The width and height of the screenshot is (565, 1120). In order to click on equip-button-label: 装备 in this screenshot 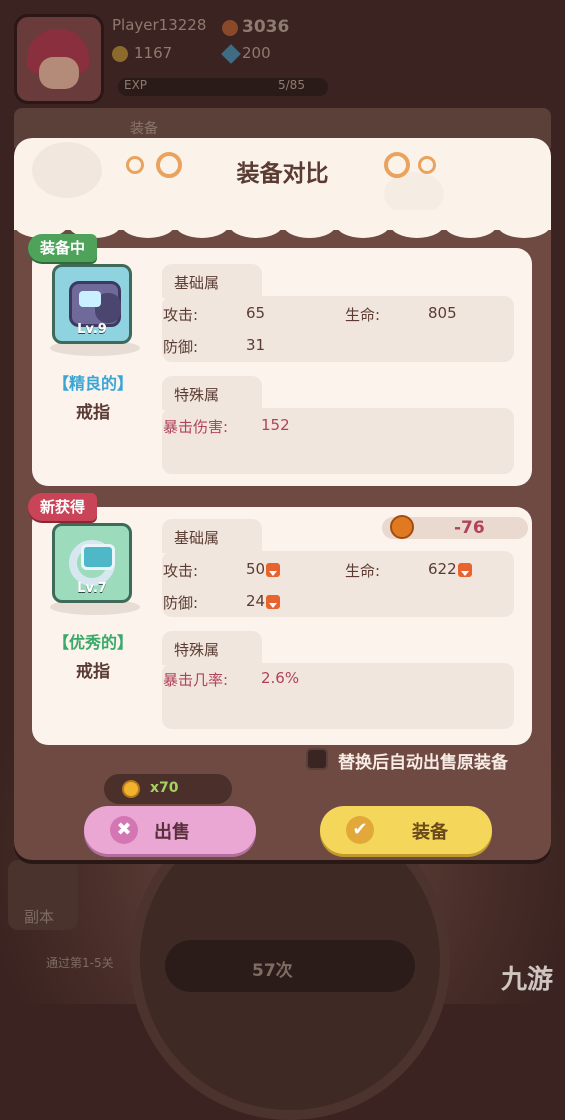, I will do `click(430, 832)`.